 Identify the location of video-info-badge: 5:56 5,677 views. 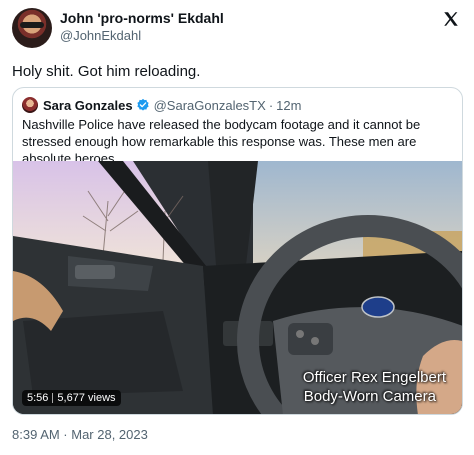
(71, 398).